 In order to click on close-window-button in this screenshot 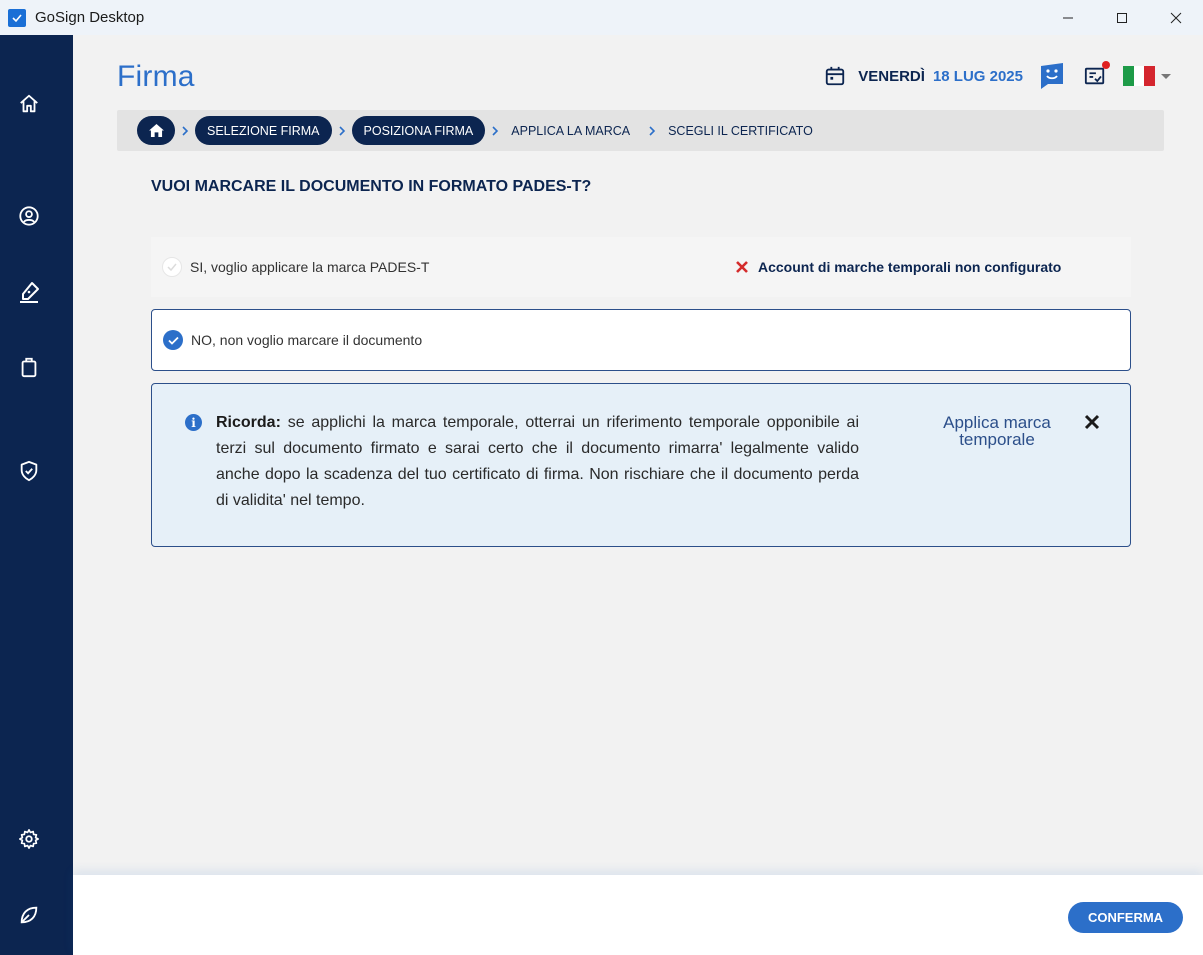, I will do `click(1176, 17)`.